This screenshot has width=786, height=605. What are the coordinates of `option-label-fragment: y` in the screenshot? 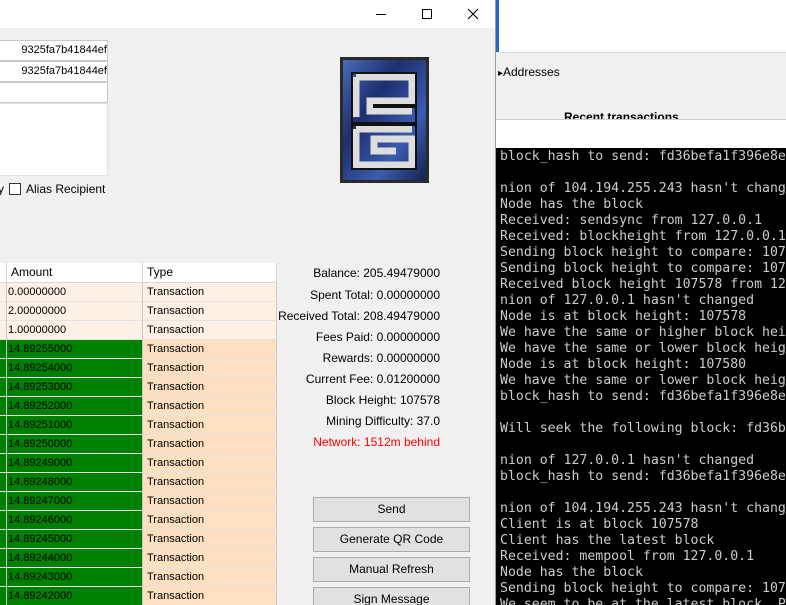 It's located at (2, 189).